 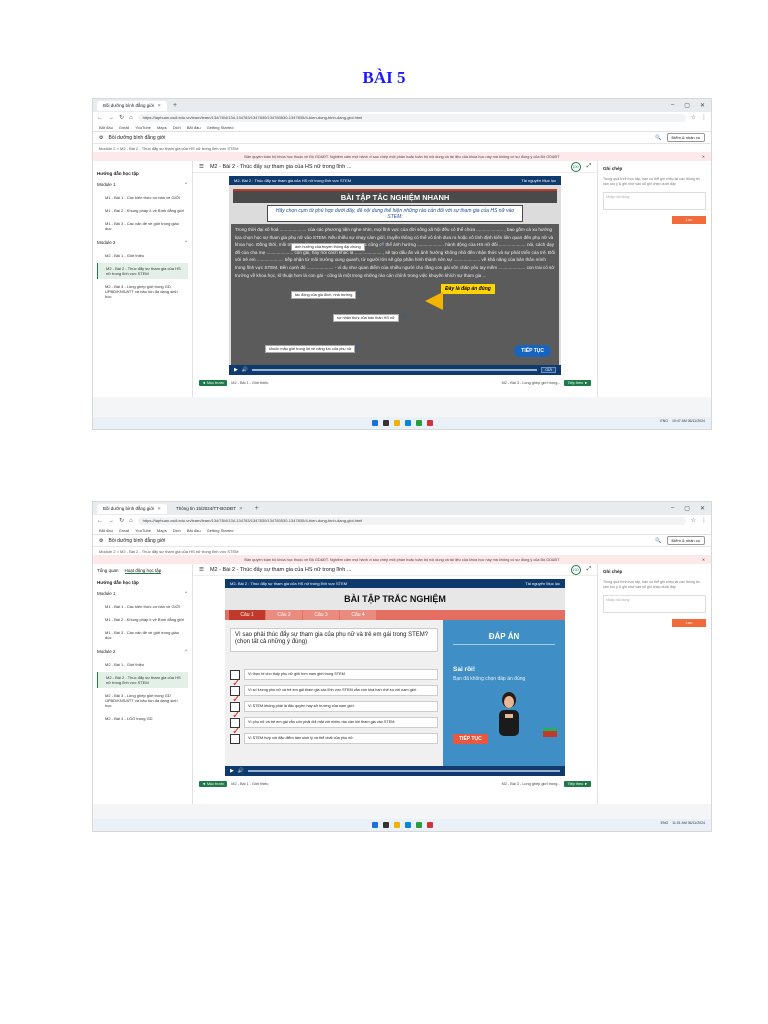 I want to click on tab-question-1: Câu 1, so click(x=247, y=615).